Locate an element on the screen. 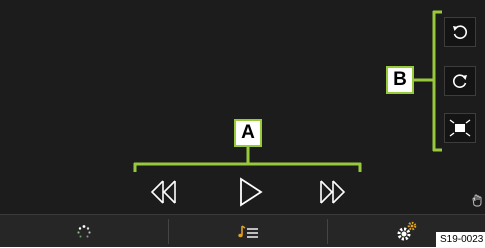 Image resolution: width=485 pixels, height=248 pixels. next-icon is located at coordinates (333, 192).